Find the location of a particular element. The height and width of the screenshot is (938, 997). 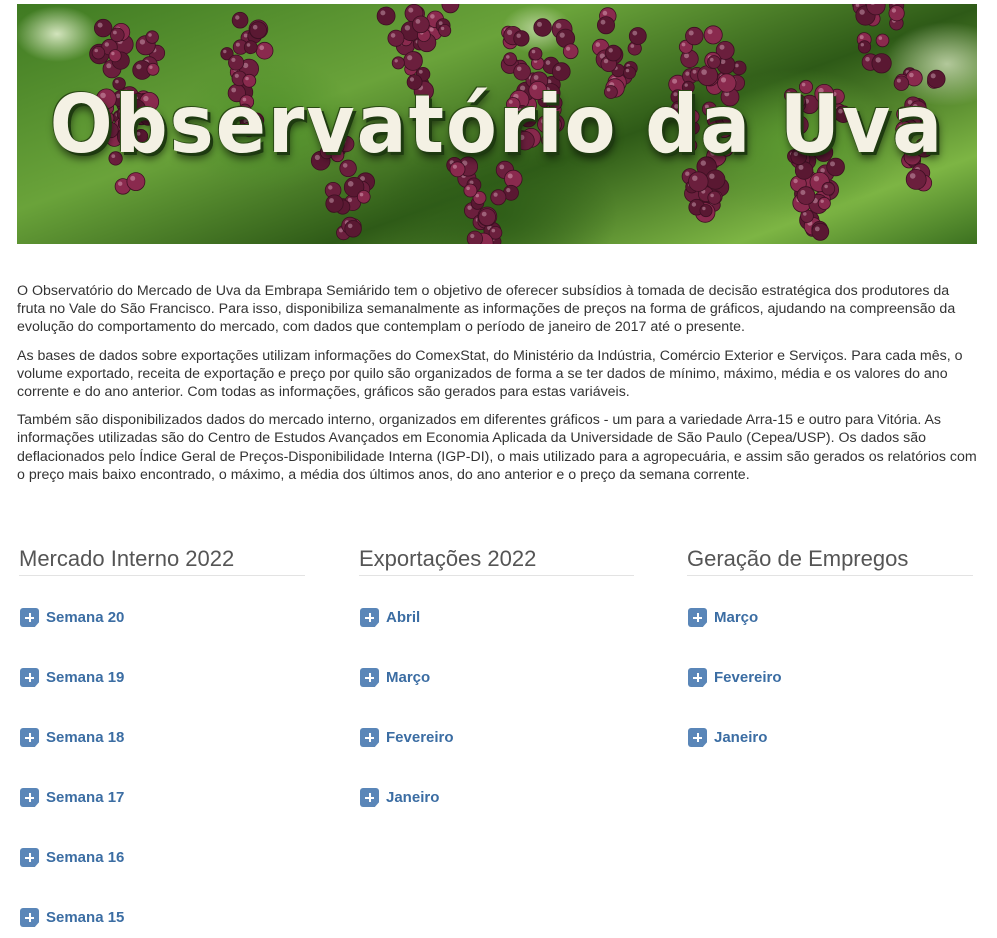

month-link: Abril is located at coordinates (388, 617).